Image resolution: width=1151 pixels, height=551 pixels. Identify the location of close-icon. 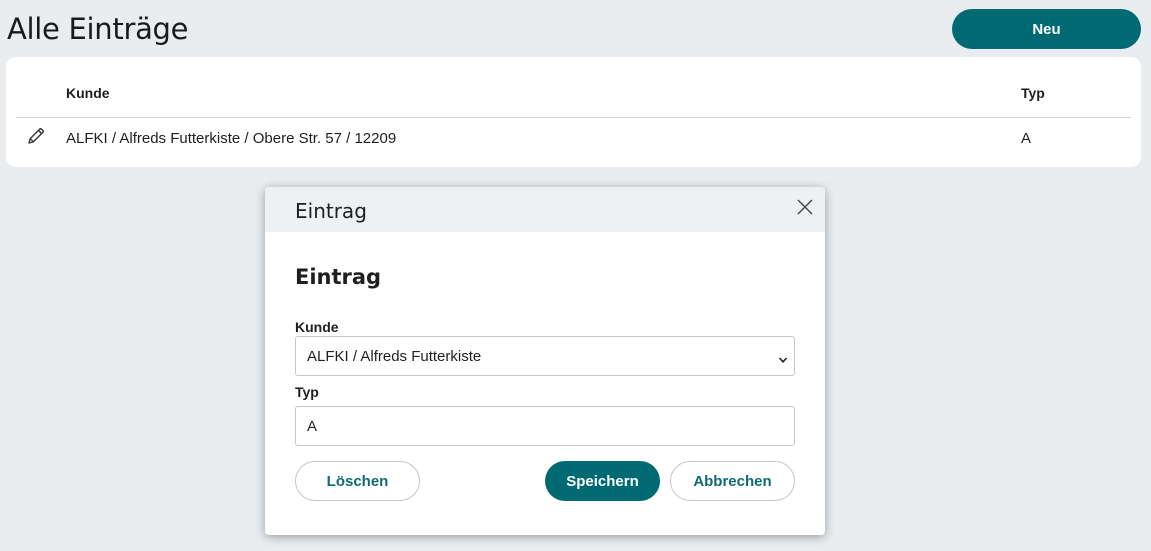
(805, 207).